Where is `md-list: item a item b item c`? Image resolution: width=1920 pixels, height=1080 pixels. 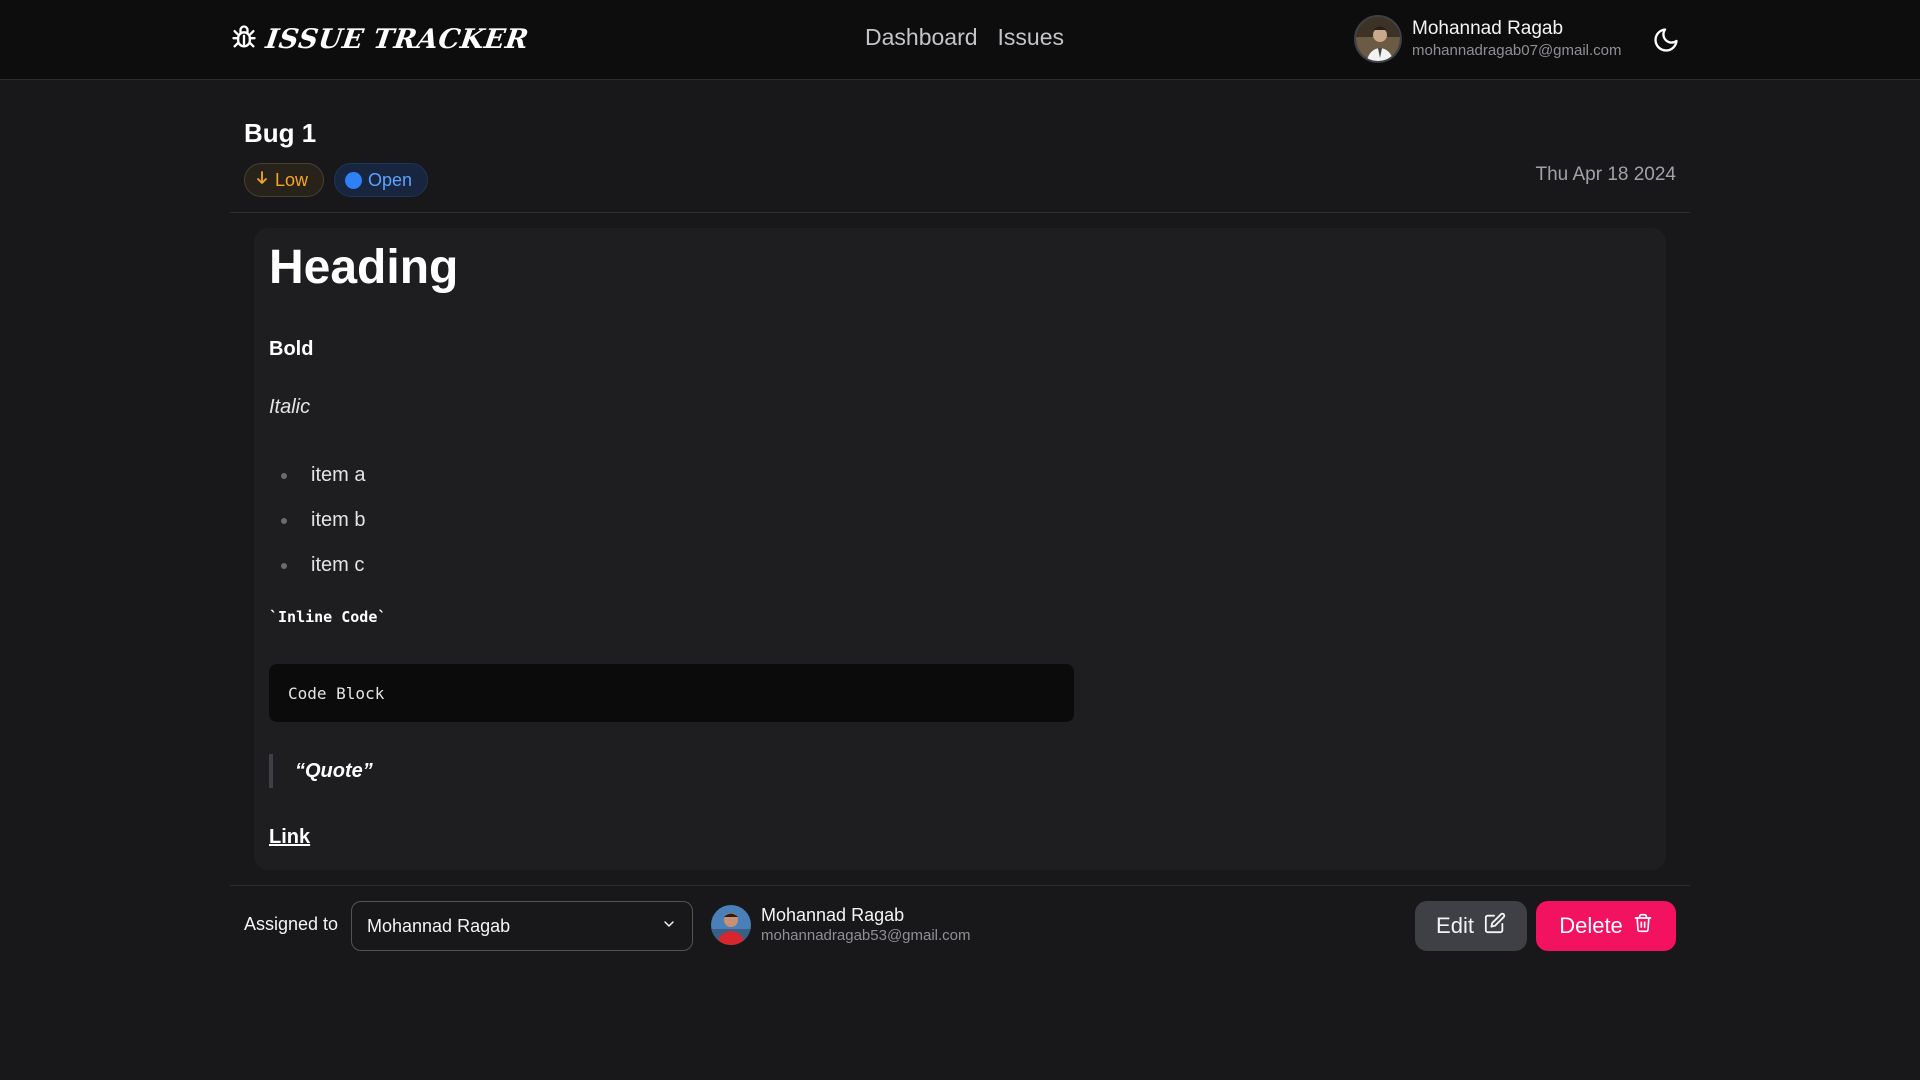
md-list: item a item b item c is located at coordinates (317, 520).